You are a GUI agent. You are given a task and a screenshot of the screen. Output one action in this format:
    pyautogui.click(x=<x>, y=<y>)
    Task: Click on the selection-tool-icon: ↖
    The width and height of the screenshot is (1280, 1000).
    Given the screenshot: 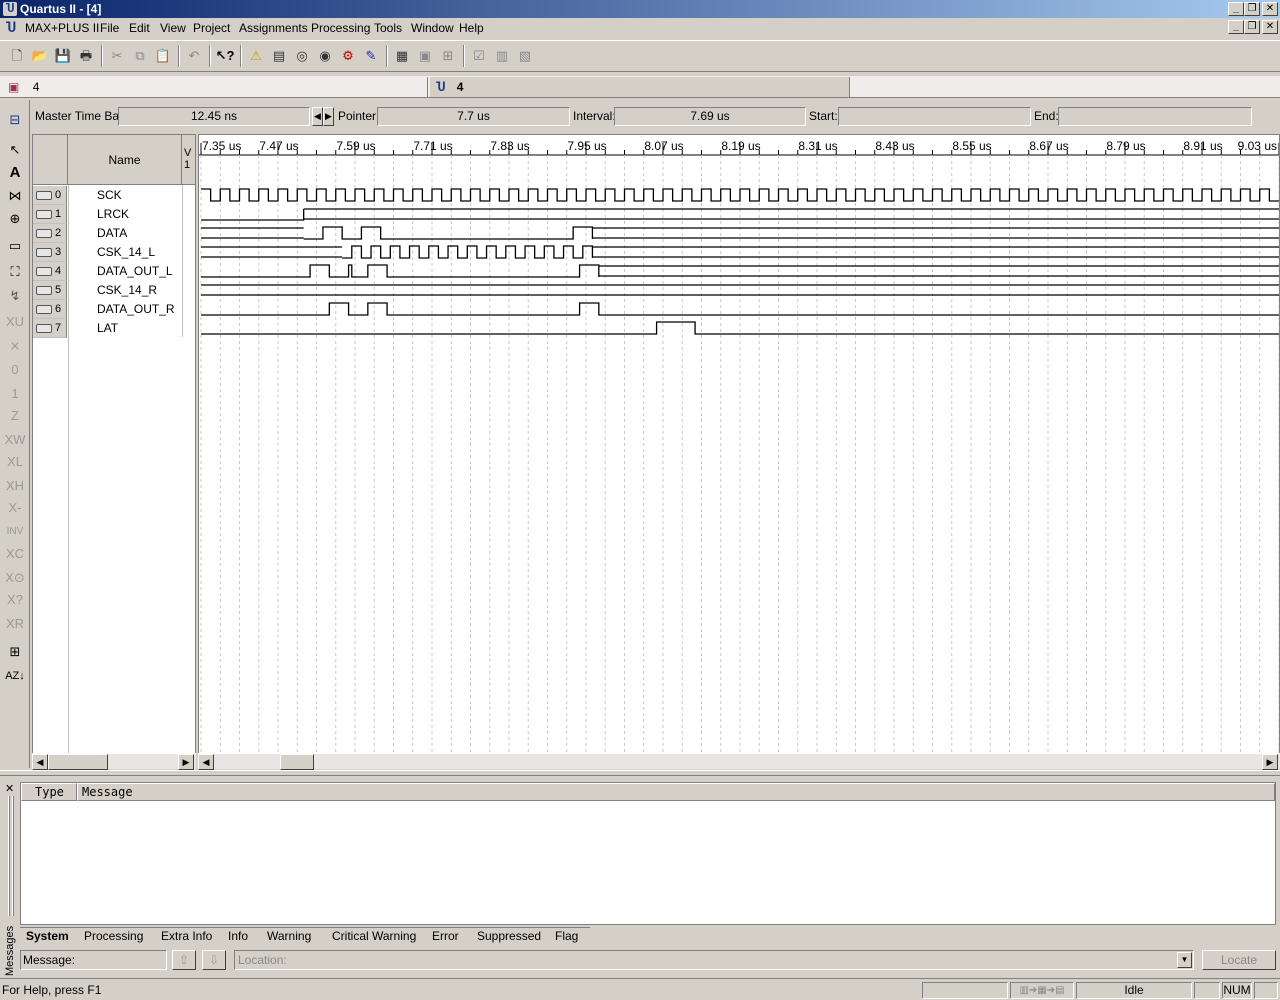 What is the action you would take?
    pyautogui.click(x=15, y=150)
    